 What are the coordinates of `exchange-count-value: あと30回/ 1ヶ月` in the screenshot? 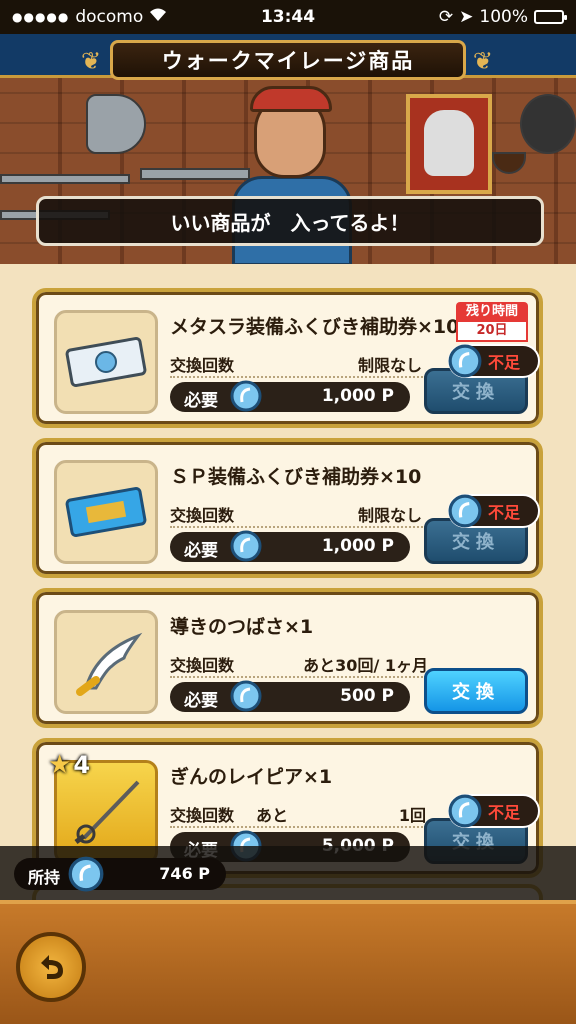 It's located at (365, 665).